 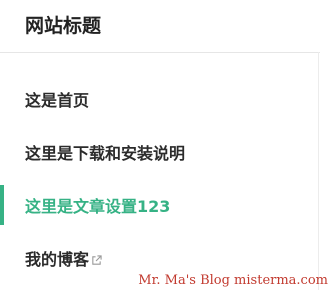 What do you see at coordinates (160, 52) in the screenshot?
I see `header-divider` at bounding box center [160, 52].